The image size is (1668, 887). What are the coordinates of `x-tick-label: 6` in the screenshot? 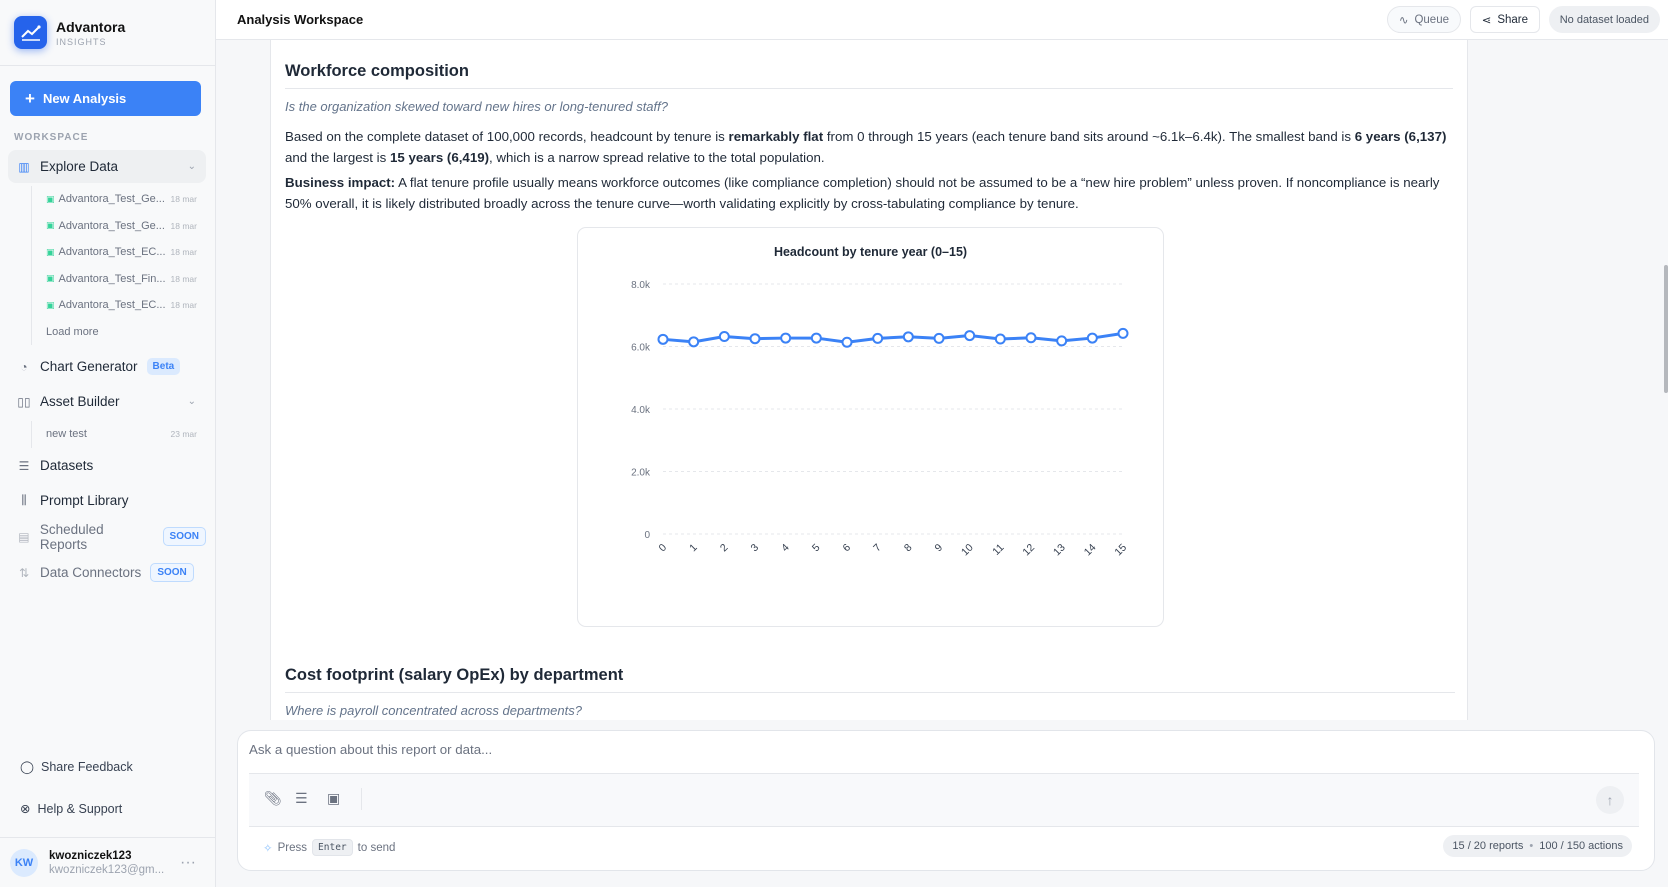 It's located at (847, 548).